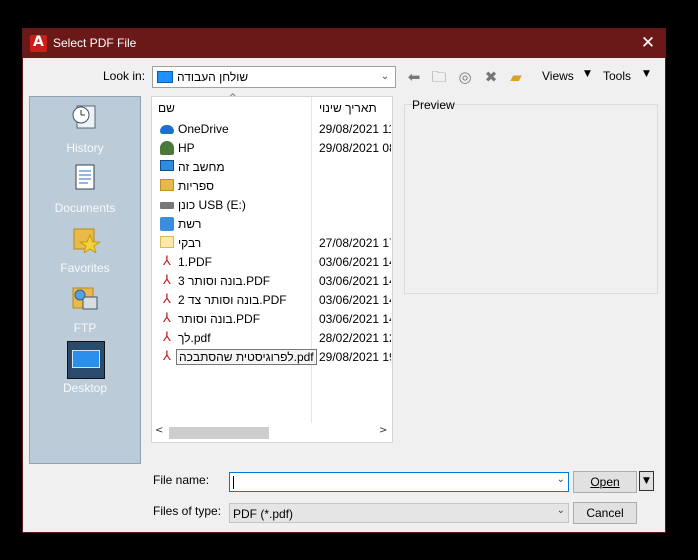 The height and width of the screenshot is (560, 698). Describe the element at coordinates (272, 243) in the screenshot. I see `list-item: רבקי 27/08/2021 17:` at that location.